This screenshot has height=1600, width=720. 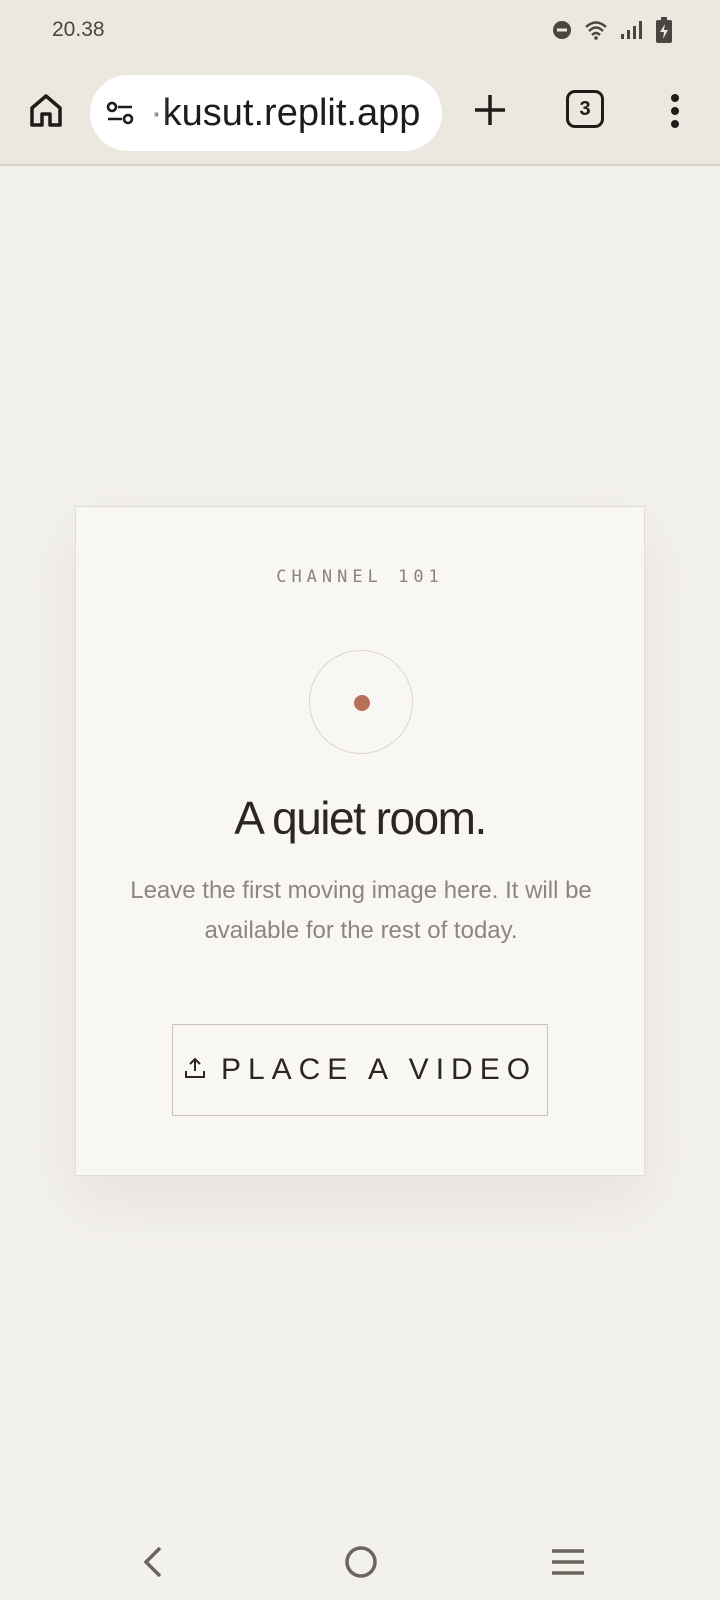 I want to click on place-video-button: PLACE A VIDEO, so click(x=360, y=1070).